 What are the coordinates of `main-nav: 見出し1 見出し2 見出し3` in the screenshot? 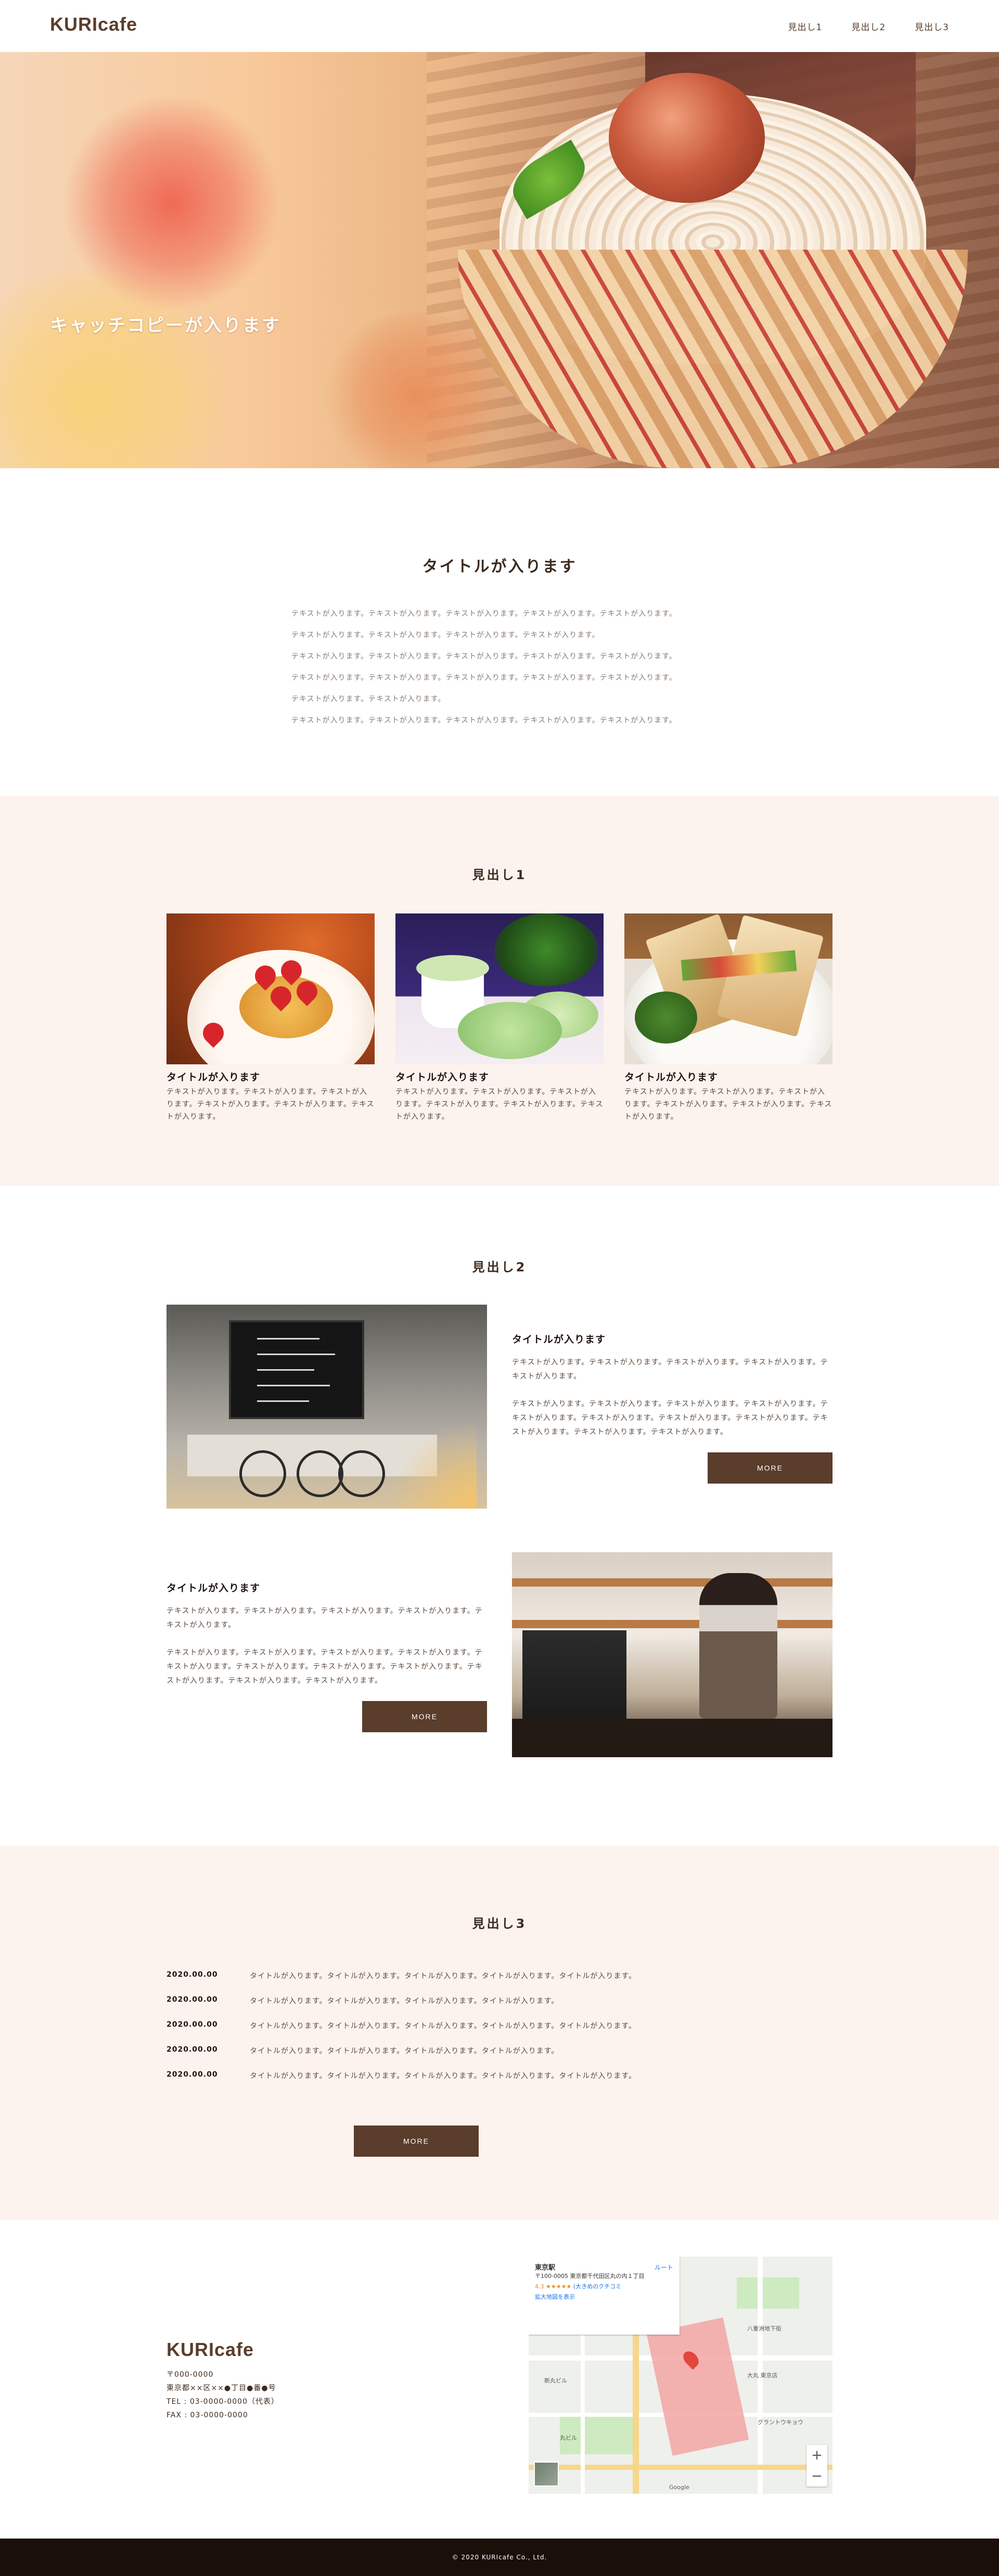 It's located at (868, 26).